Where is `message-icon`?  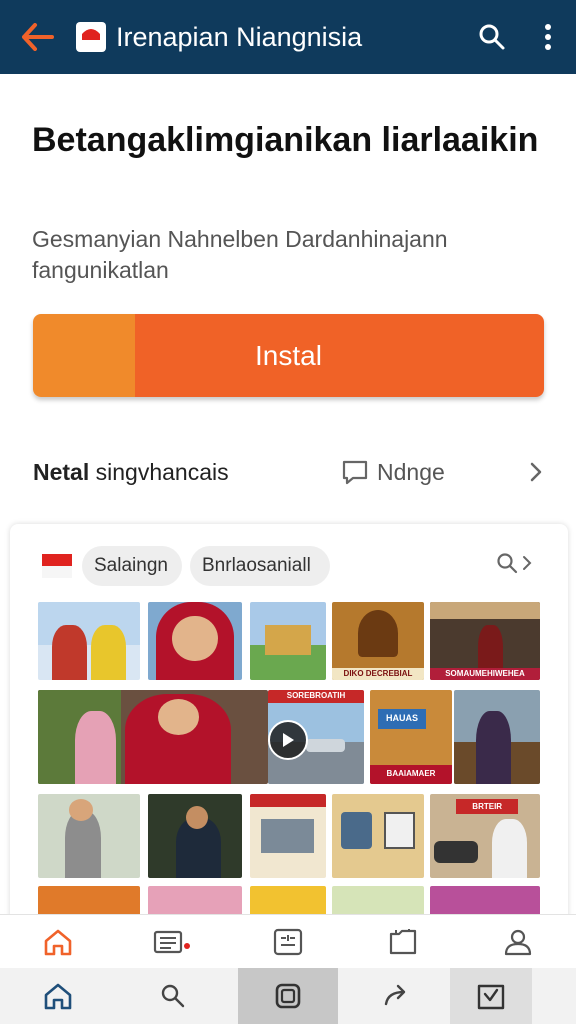
message-icon is located at coordinates (355, 472).